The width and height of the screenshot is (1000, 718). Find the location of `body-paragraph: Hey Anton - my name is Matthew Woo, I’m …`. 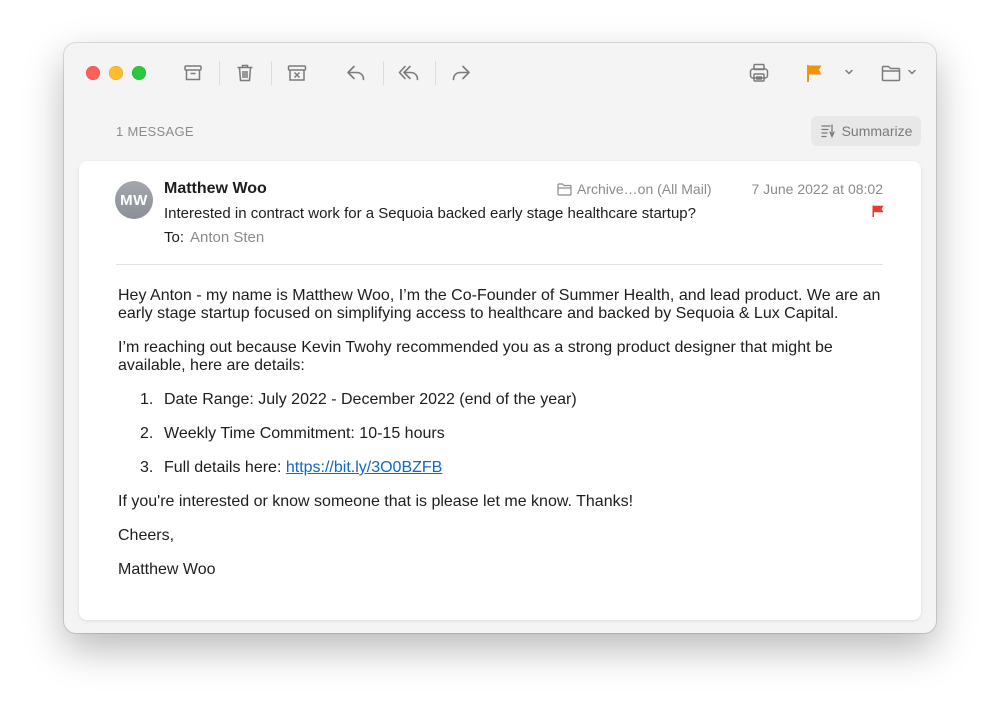

body-paragraph: Hey Anton - my name is Matthew Woo, I’m … is located at coordinates (499, 304).